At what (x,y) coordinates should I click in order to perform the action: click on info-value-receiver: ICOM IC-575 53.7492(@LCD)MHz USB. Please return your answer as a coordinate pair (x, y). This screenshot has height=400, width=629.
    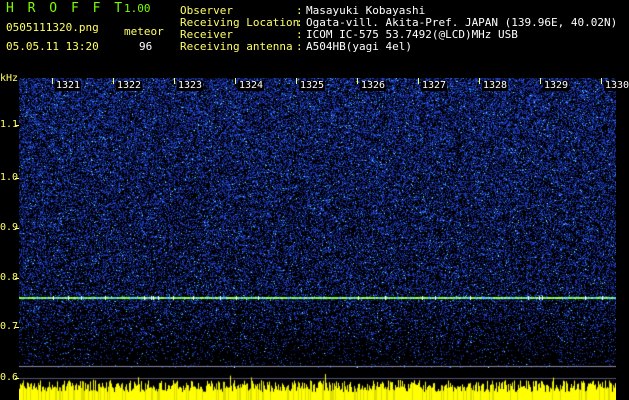
    Looking at the image, I should click on (412, 34).